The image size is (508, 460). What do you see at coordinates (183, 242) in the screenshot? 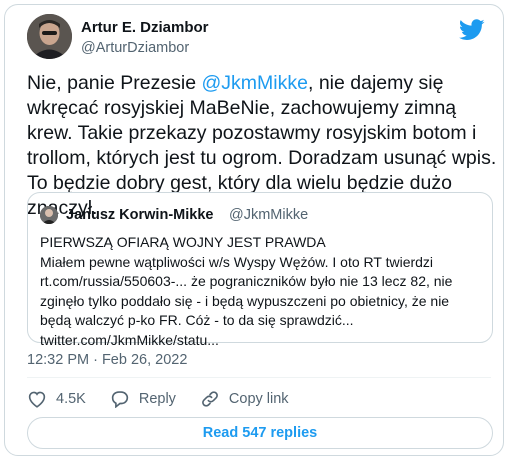
I see `quoted-line: PIERWSZĄ OFIARĄ WOJNY JEST PRAWDA` at bounding box center [183, 242].